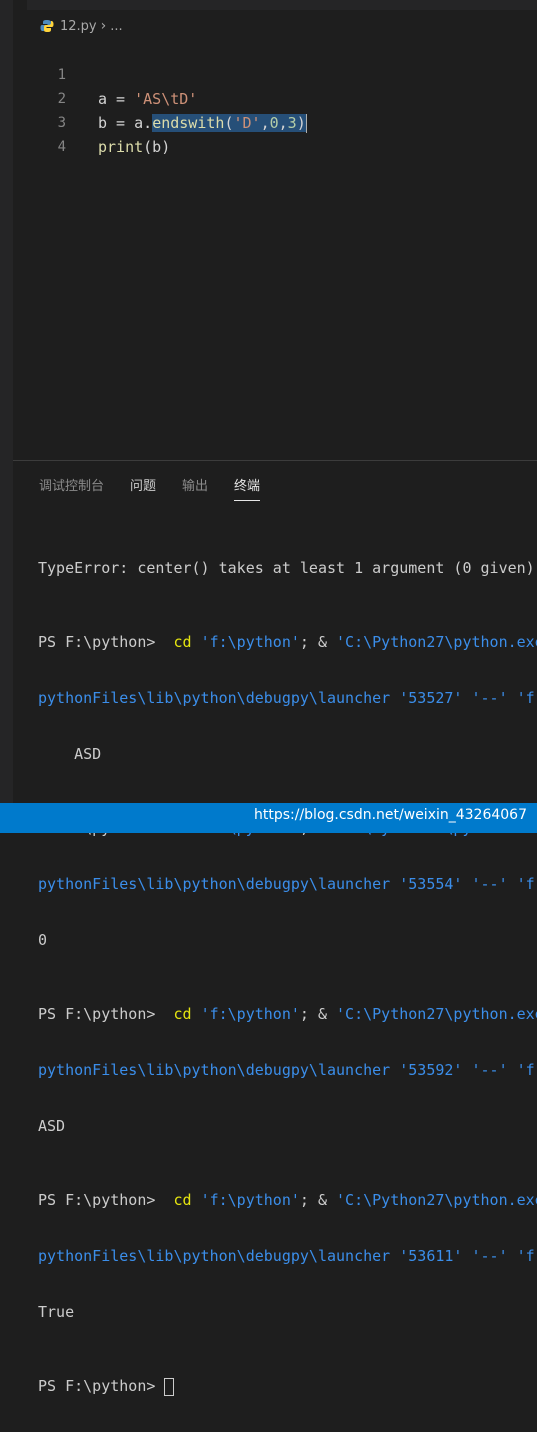 The image size is (537, 1432). Describe the element at coordinates (431, 1070) in the screenshot. I see `port-string: '53592'` at that location.